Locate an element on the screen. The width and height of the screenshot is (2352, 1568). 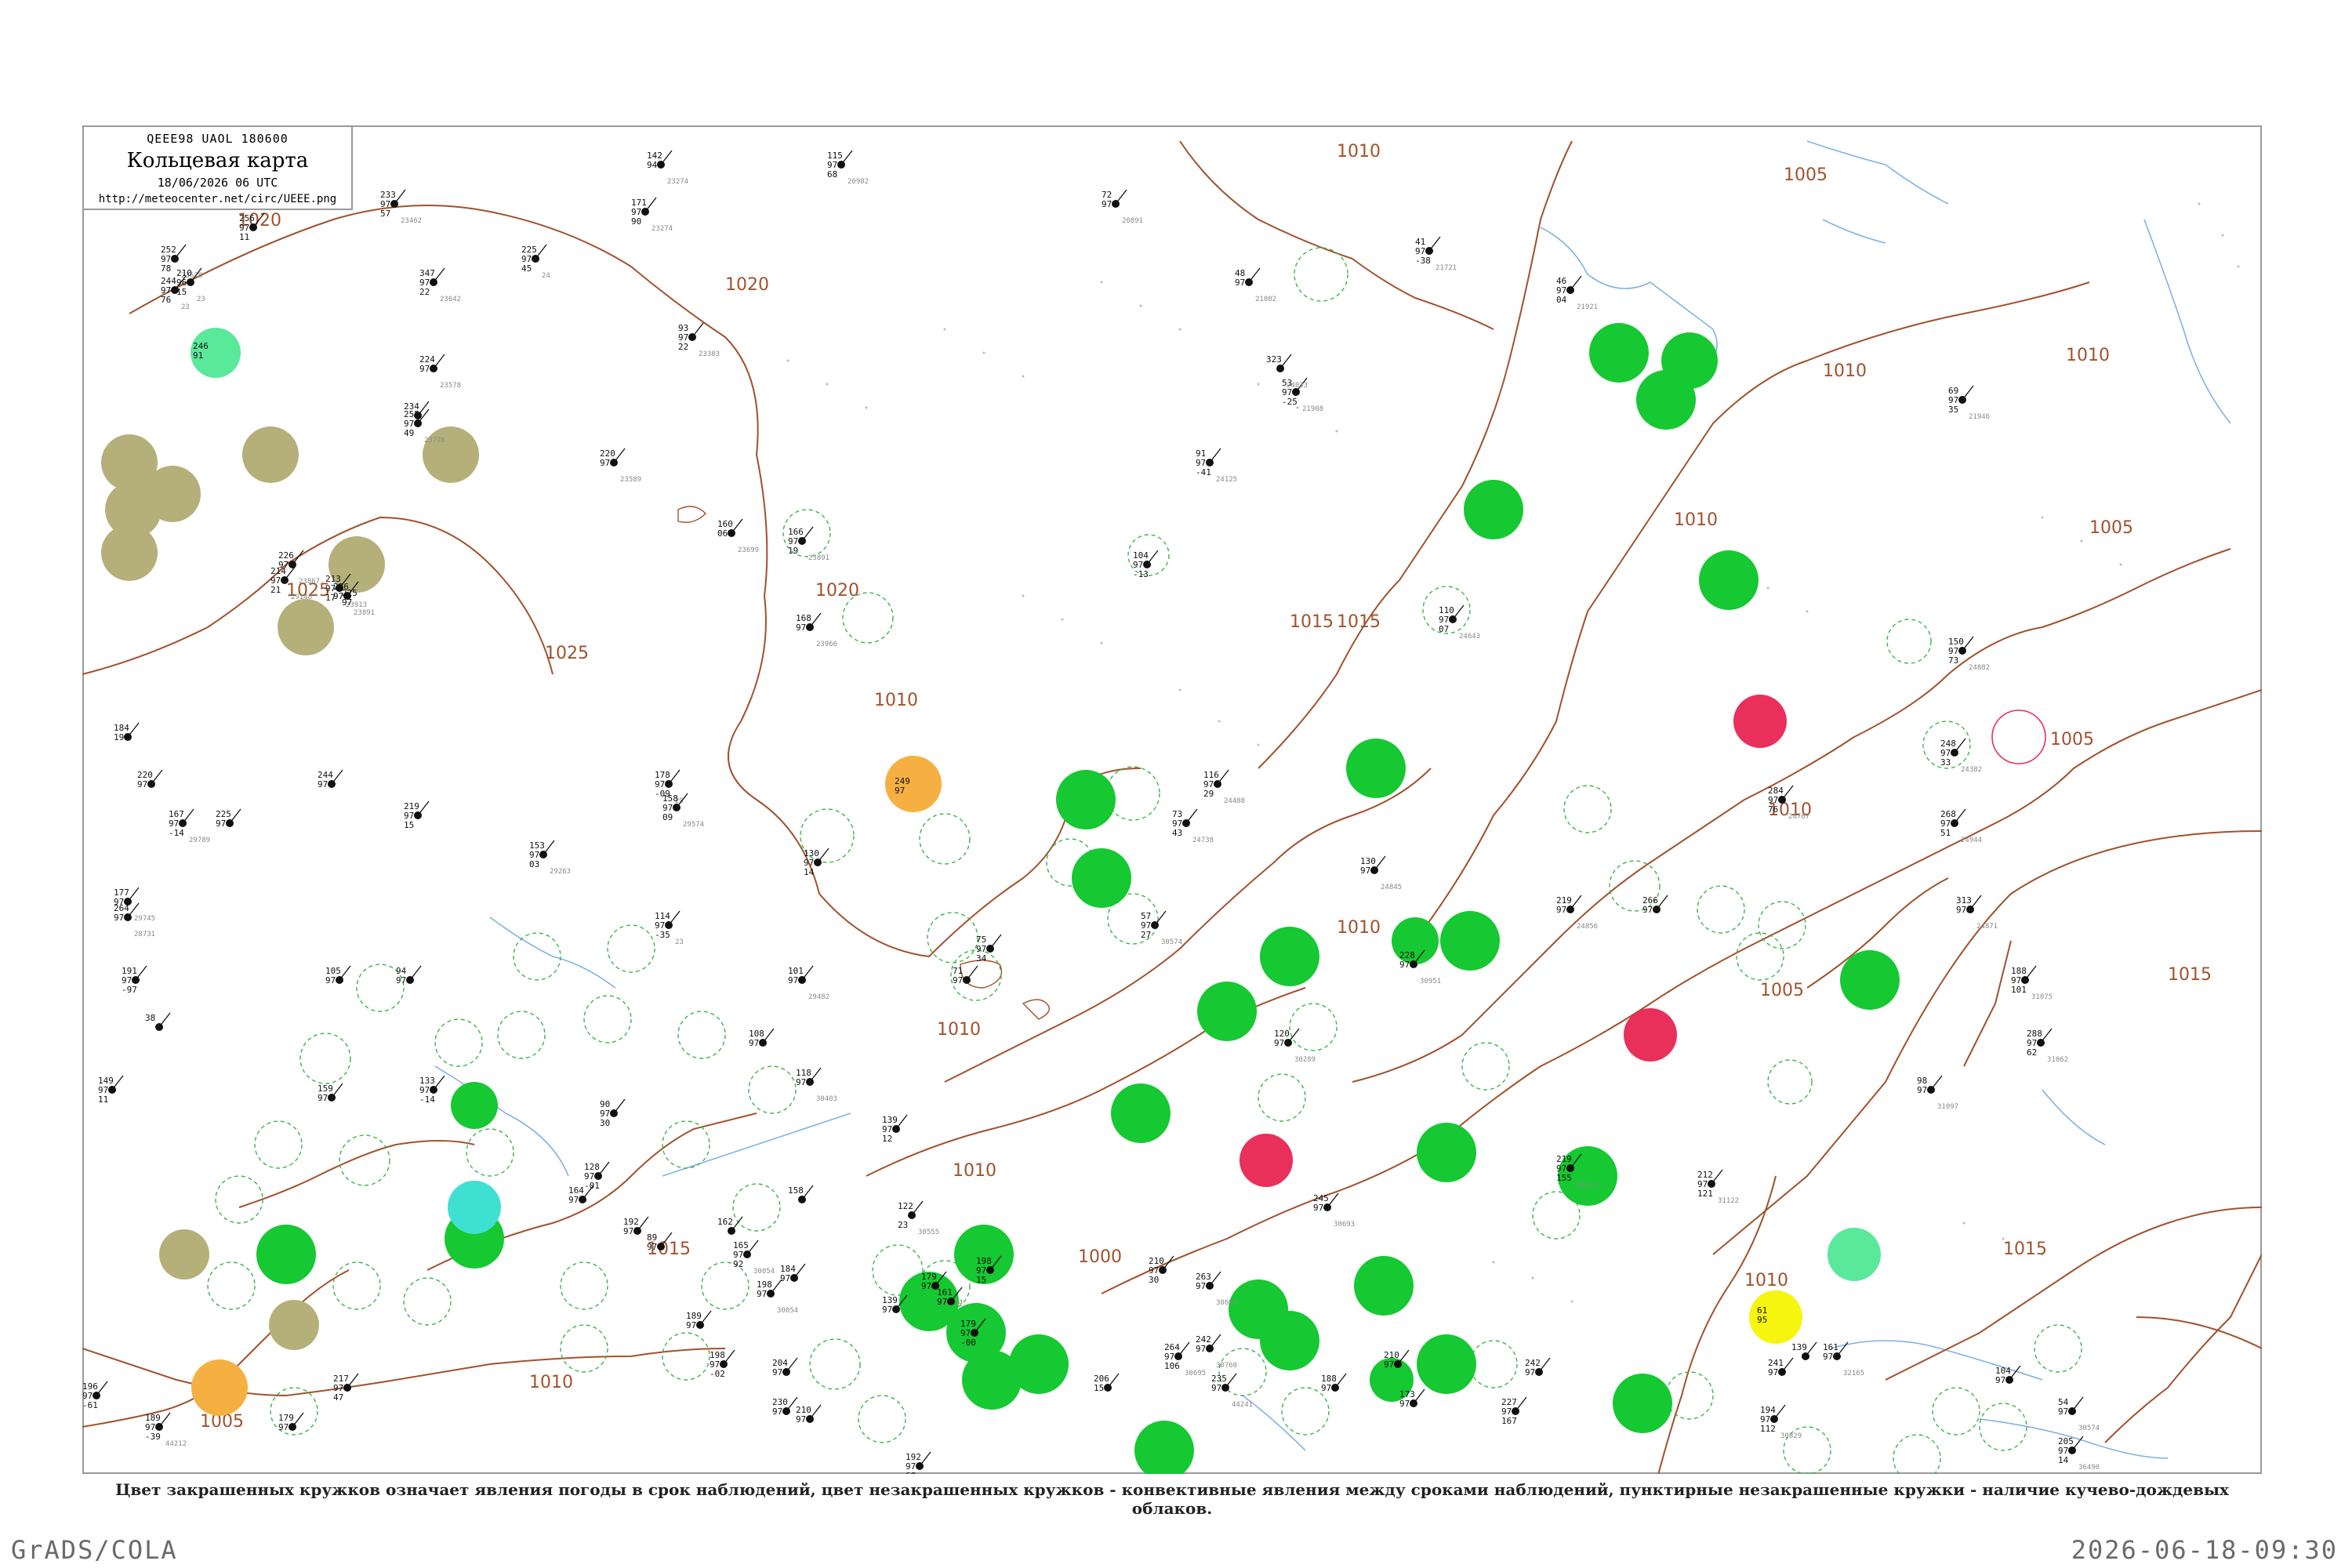
station-plot: 989731097 is located at coordinates (1938, 1093).